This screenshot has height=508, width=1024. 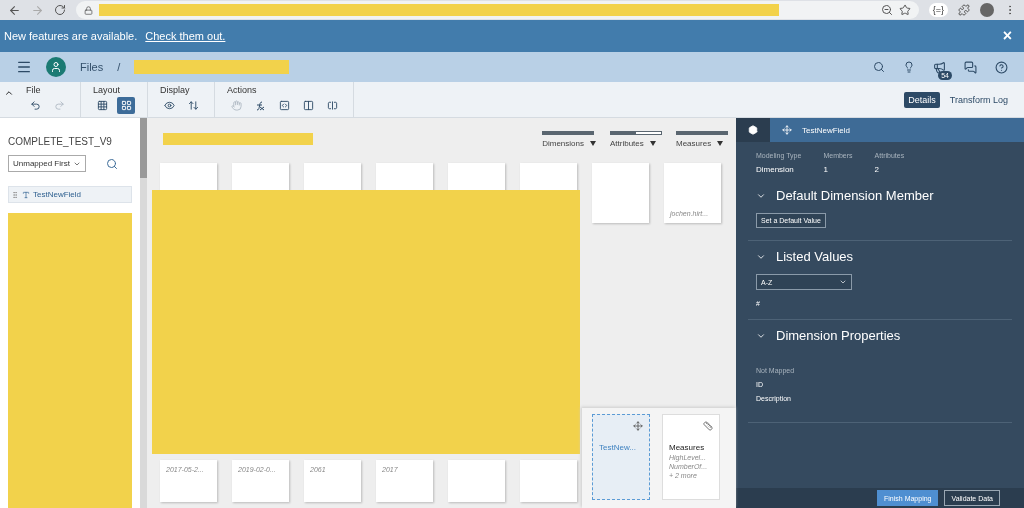 I want to click on close-button: ×, so click(x=1007, y=36).